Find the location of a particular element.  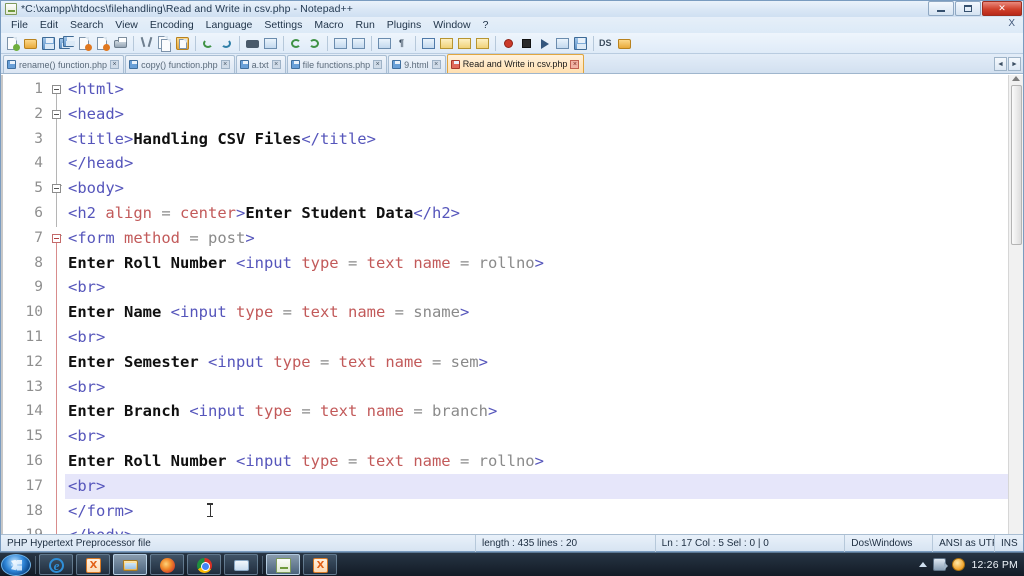

menu-item-window: Window is located at coordinates (451, 25).